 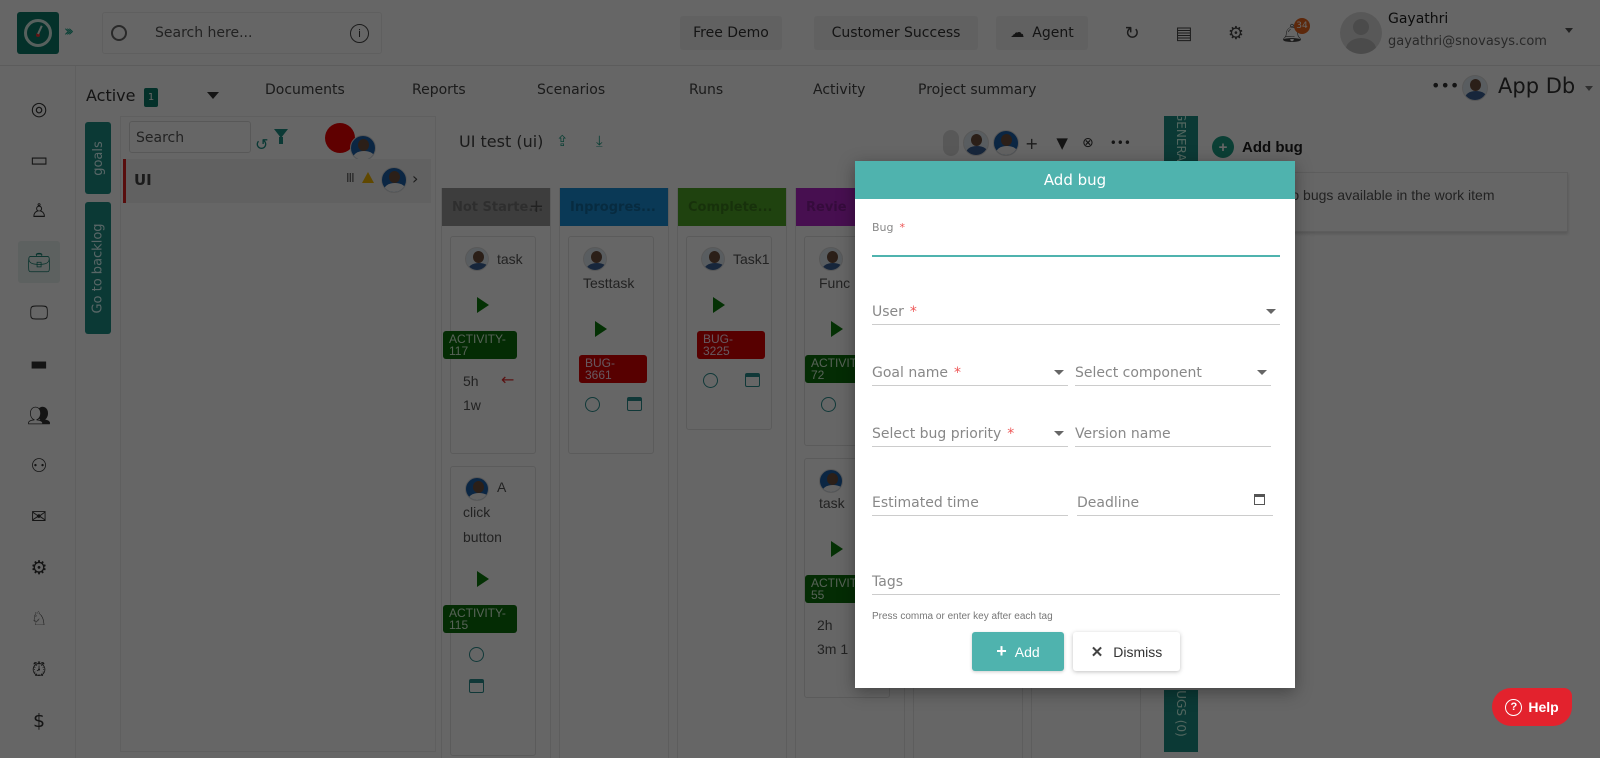 What do you see at coordinates (925, 503) in the screenshot?
I see `estimate-label: Estimated time` at bounding box center [925, 503].